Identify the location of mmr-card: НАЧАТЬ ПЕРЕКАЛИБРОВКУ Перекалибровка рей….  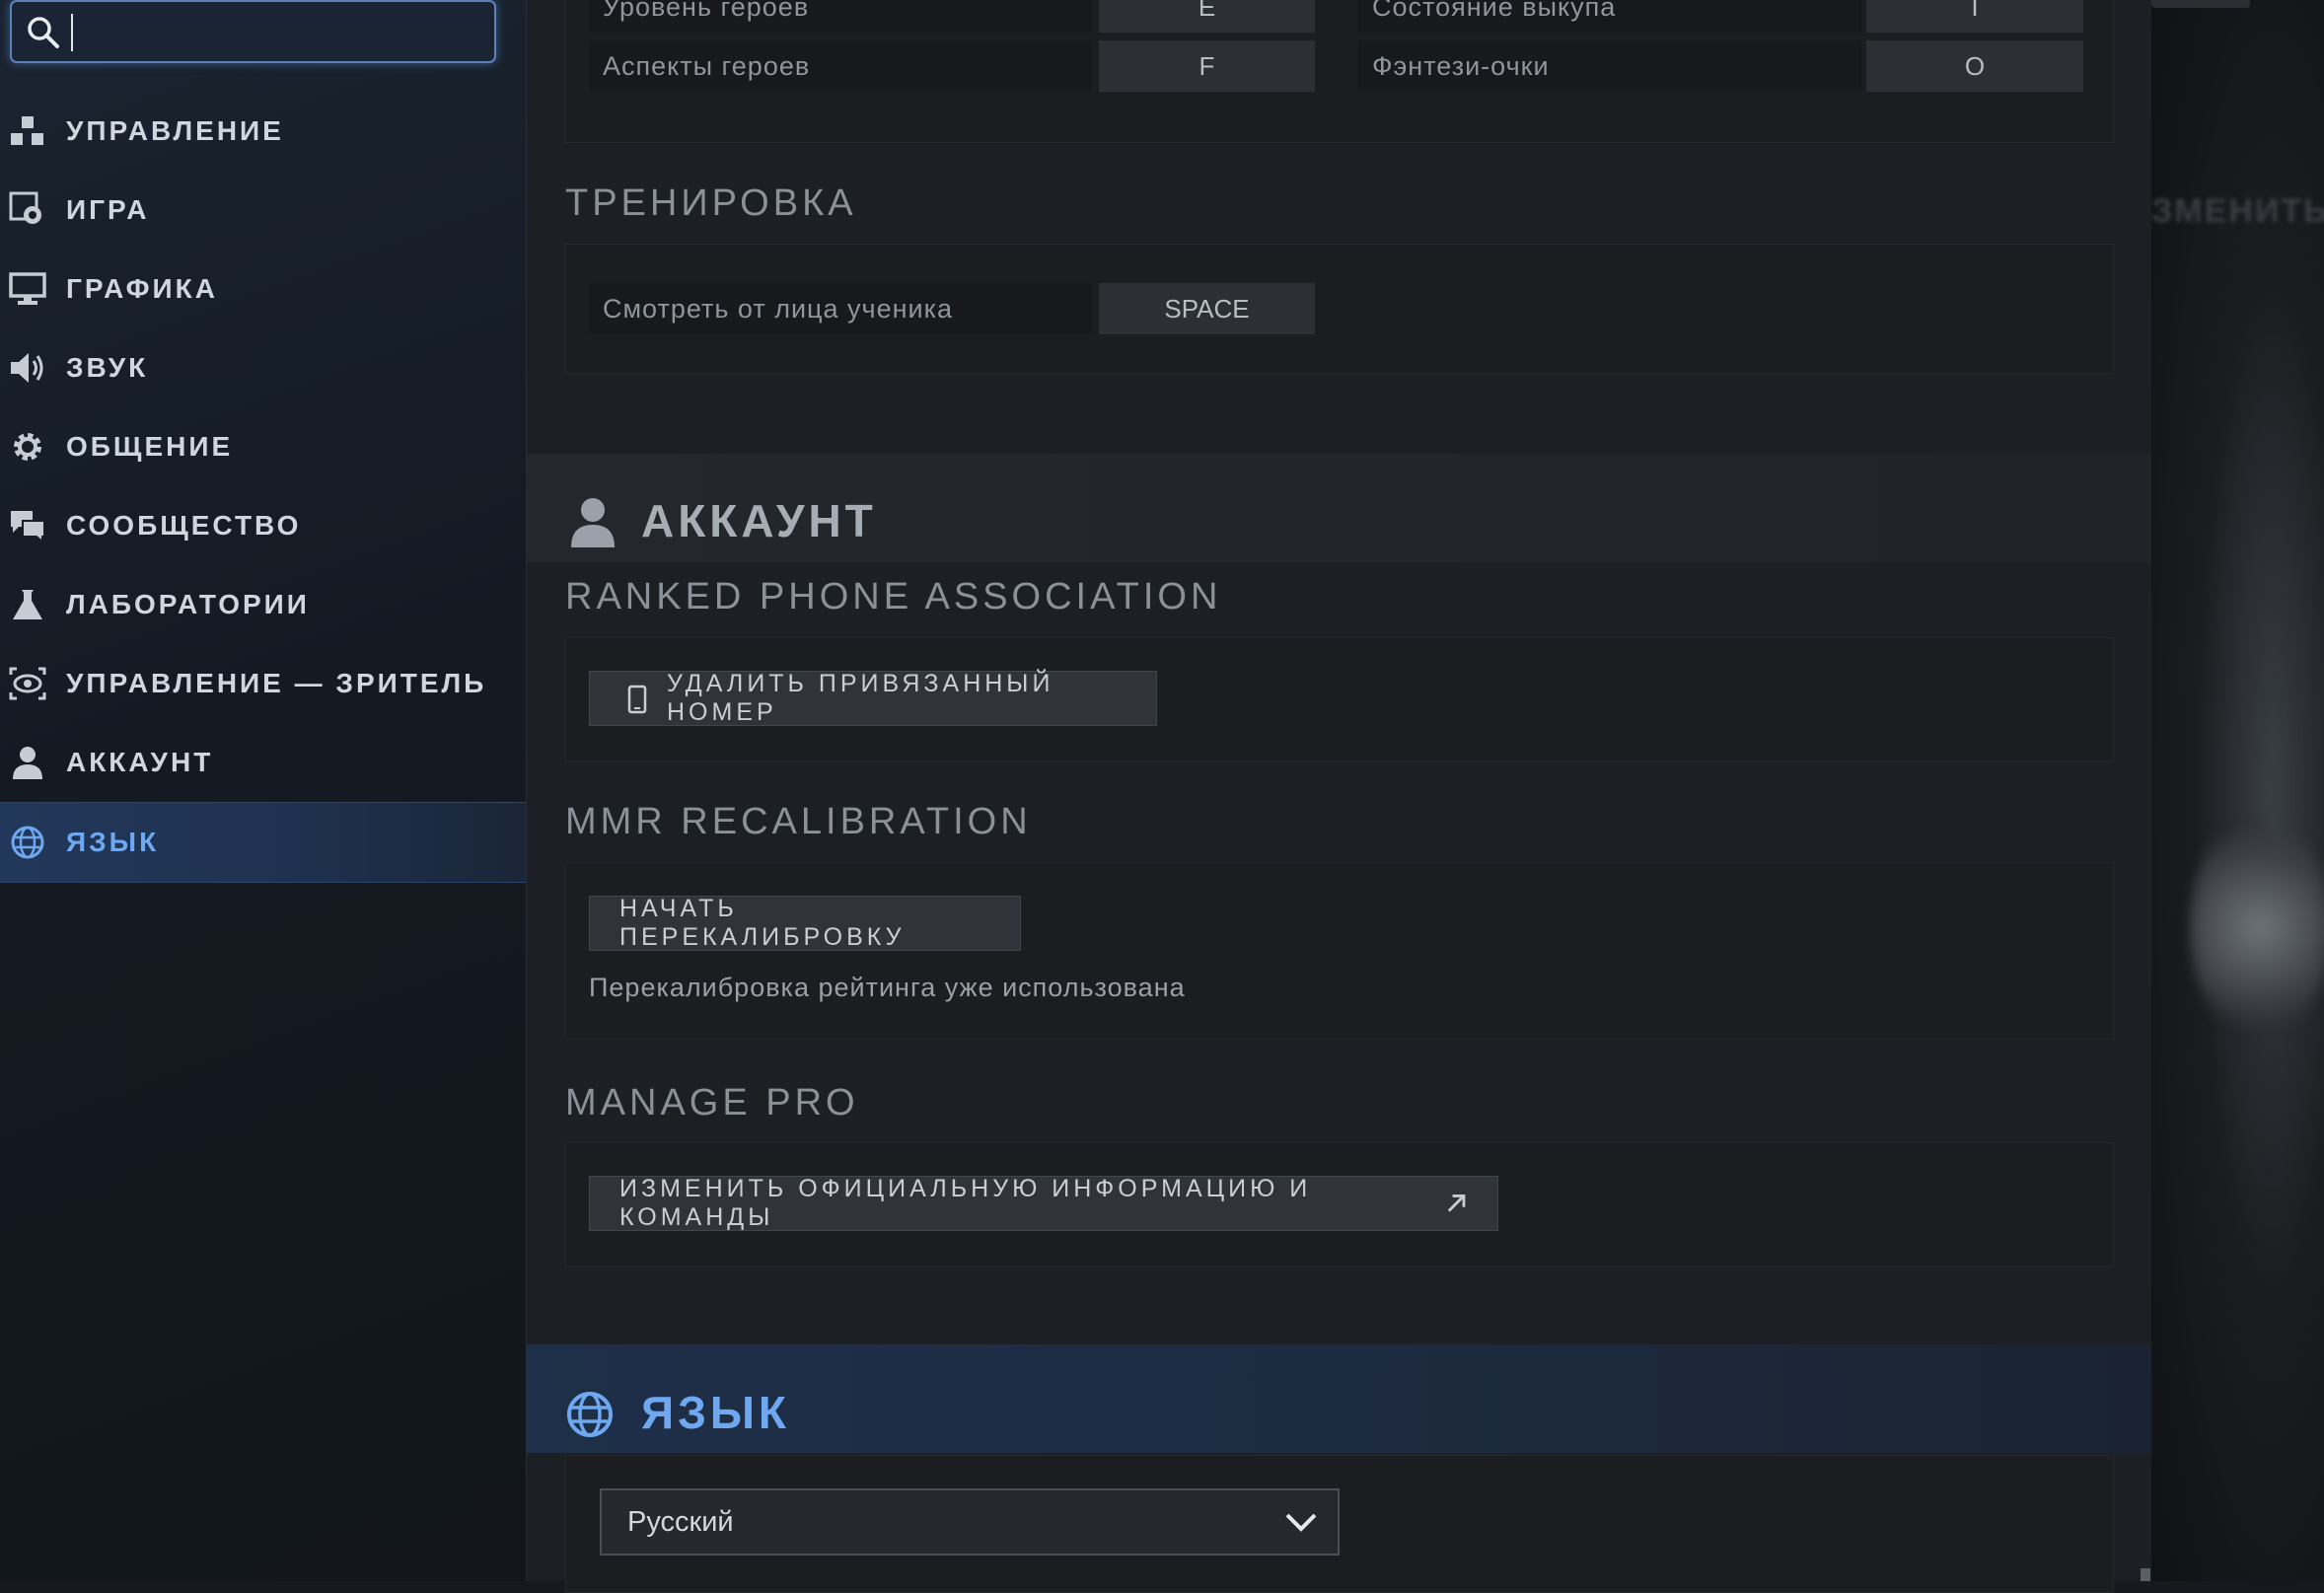
(1339, 951).